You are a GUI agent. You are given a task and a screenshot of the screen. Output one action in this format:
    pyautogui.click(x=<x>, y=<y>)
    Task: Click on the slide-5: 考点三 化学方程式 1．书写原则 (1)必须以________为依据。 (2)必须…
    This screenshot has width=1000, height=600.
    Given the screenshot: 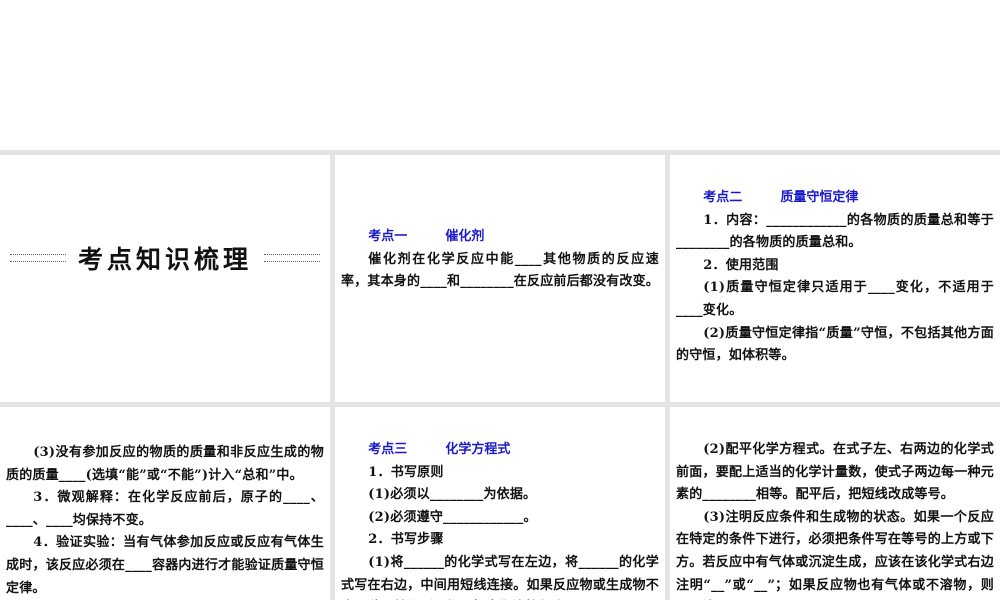 What is the action you would take?
    pyautogui.click(x=500, y=503)
    